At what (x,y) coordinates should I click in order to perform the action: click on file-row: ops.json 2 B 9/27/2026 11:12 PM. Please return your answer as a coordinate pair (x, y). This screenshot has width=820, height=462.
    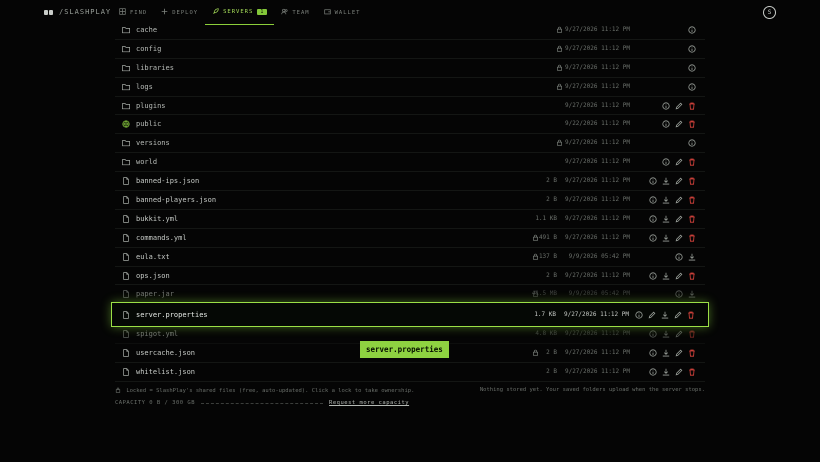
    Looking at the image, I should click on (410, 276).